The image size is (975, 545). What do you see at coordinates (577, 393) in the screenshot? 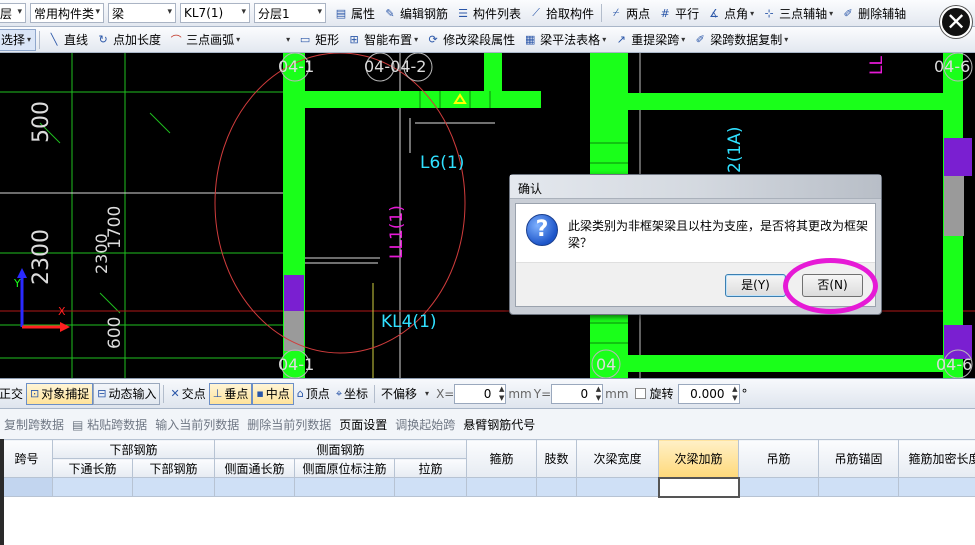
I see `y-input: 0 ▲ ▼` at bounding box center [577, 393].